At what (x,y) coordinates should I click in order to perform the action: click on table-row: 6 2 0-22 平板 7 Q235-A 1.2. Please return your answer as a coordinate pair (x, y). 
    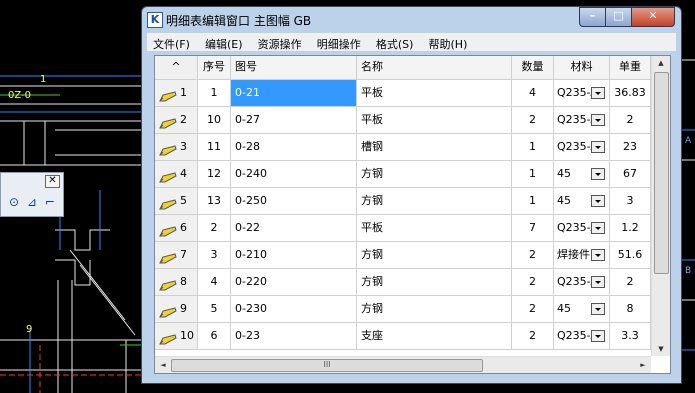
    Looking at the image, I should click on (403, 228).